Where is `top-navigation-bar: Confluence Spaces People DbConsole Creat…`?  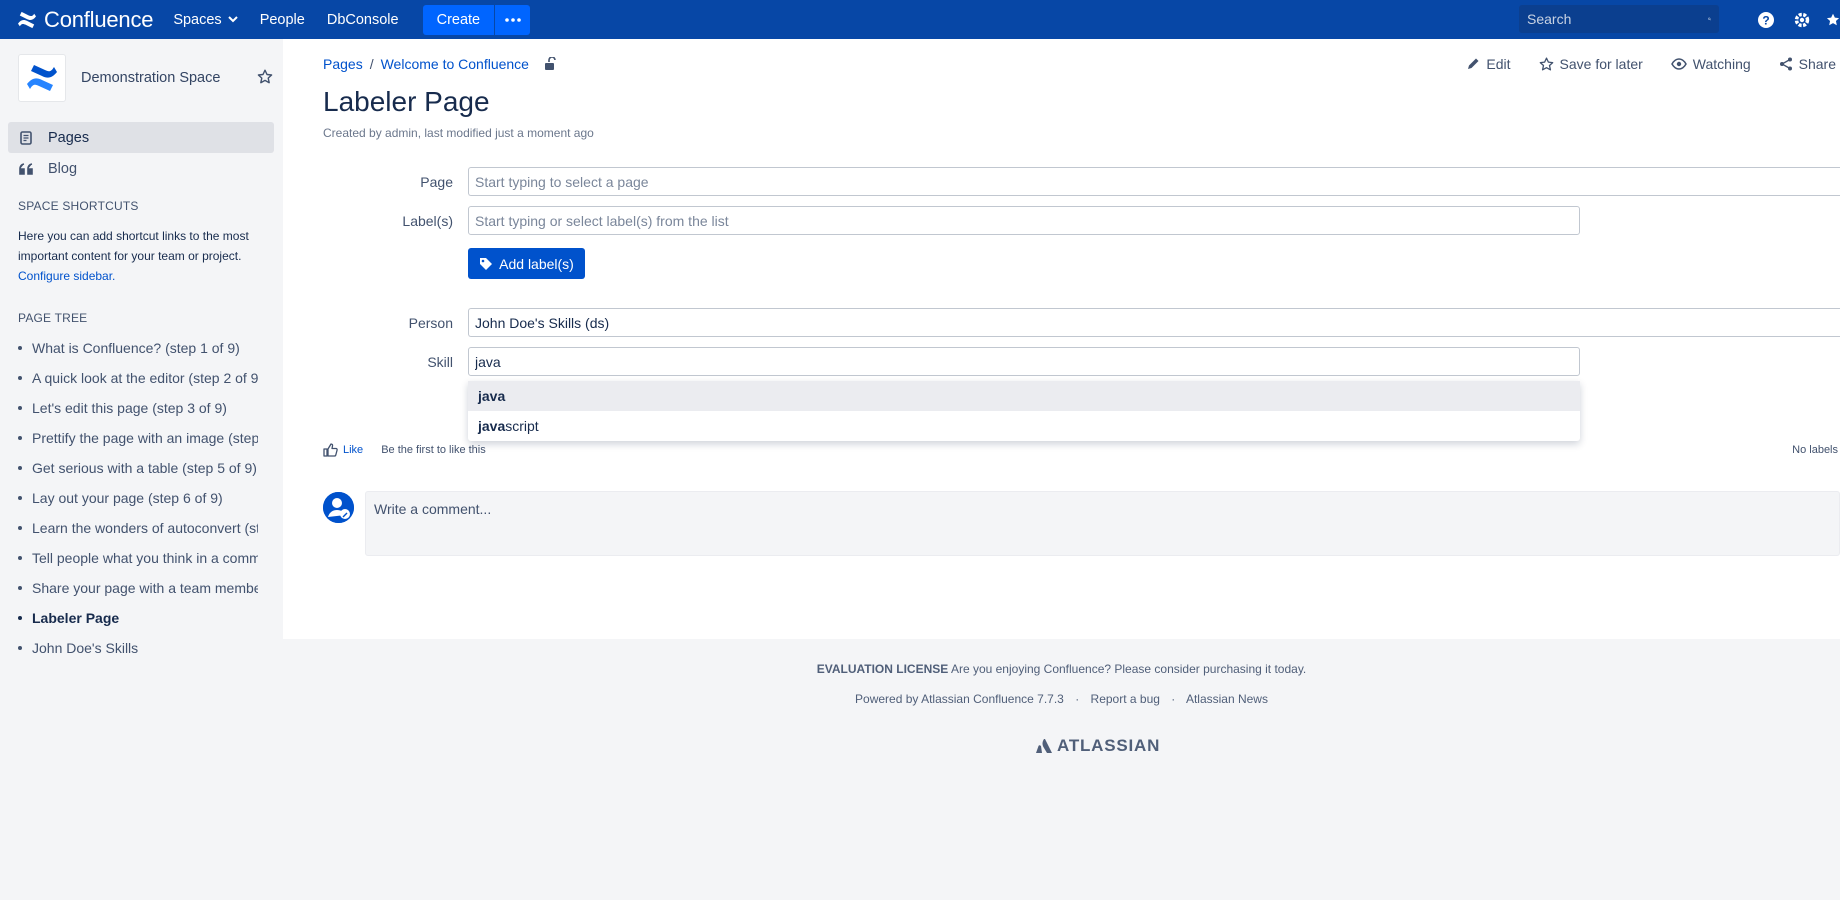
top-navigation-bar: Confluence Spaces People DbConsole Creat… is located at coordinates (920, 19).